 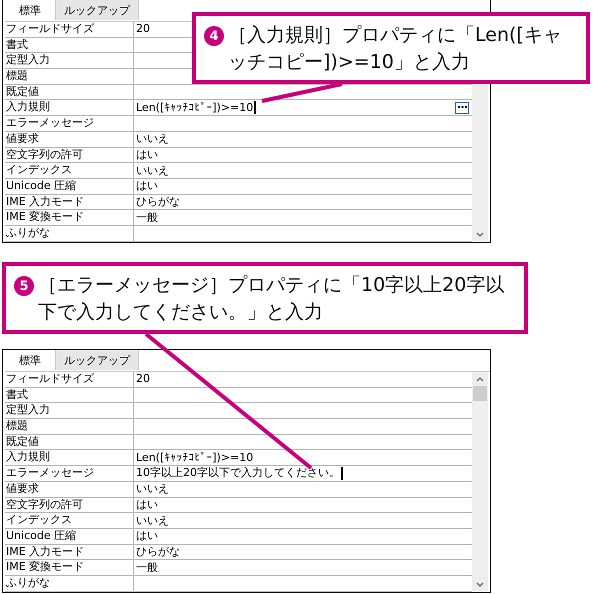 What do you see at coordinates (395, 49) in the screenshot?
I see `callout-text: ［入力規則］プロパティに「Len([キャッチコピー])>=10」と入力` at bounding box center [395, 49].